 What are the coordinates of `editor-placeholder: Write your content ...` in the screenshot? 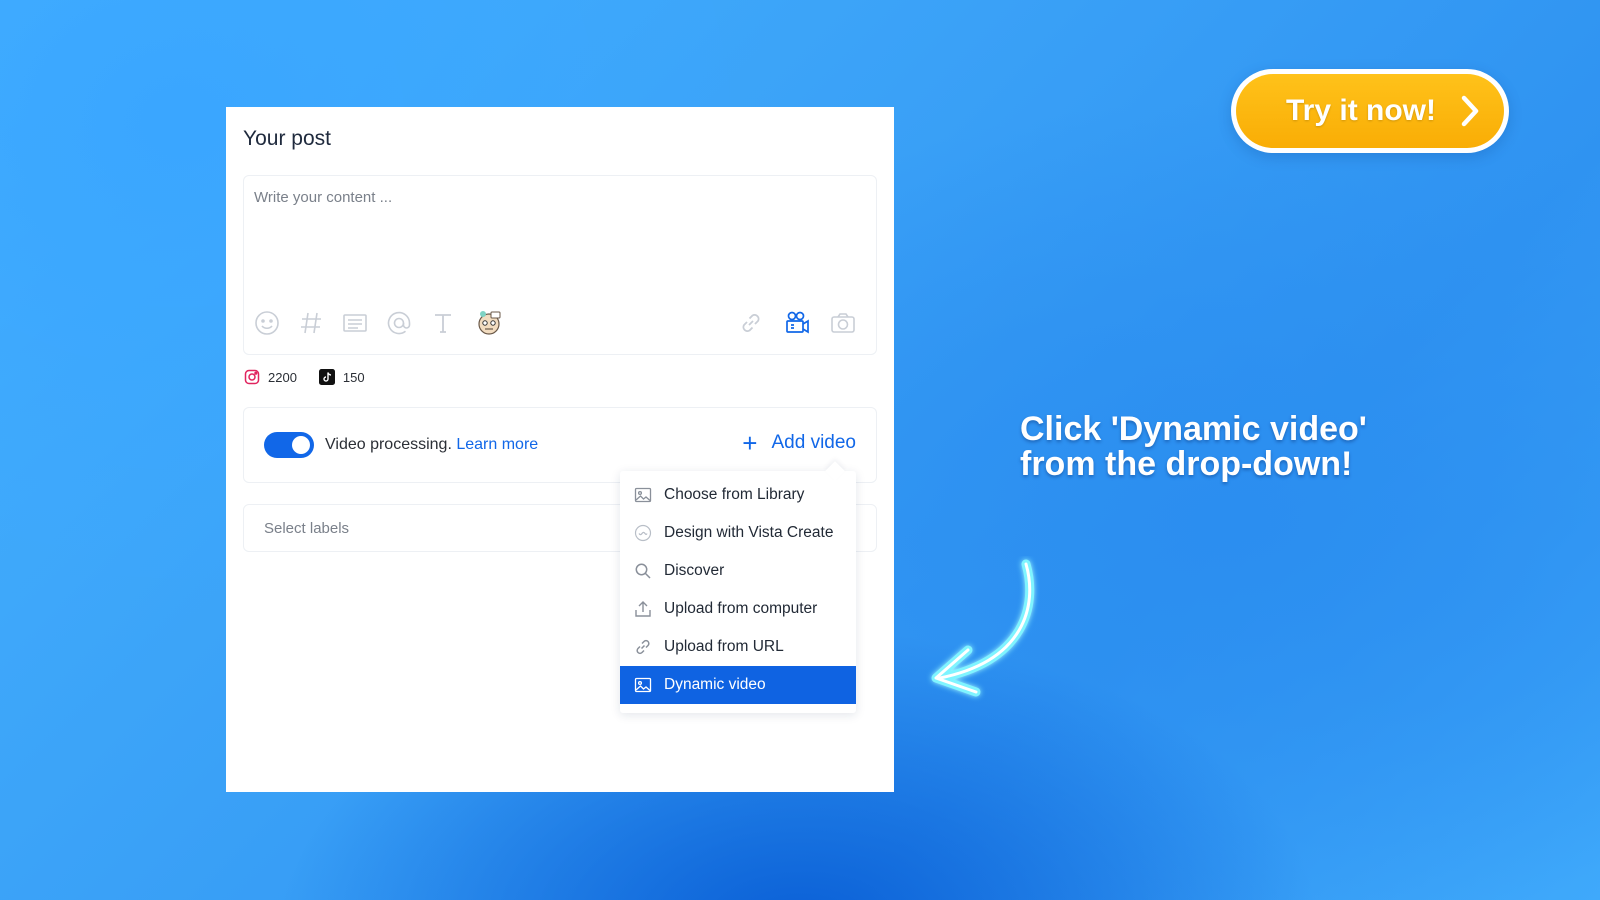 It's located at (323, 197).